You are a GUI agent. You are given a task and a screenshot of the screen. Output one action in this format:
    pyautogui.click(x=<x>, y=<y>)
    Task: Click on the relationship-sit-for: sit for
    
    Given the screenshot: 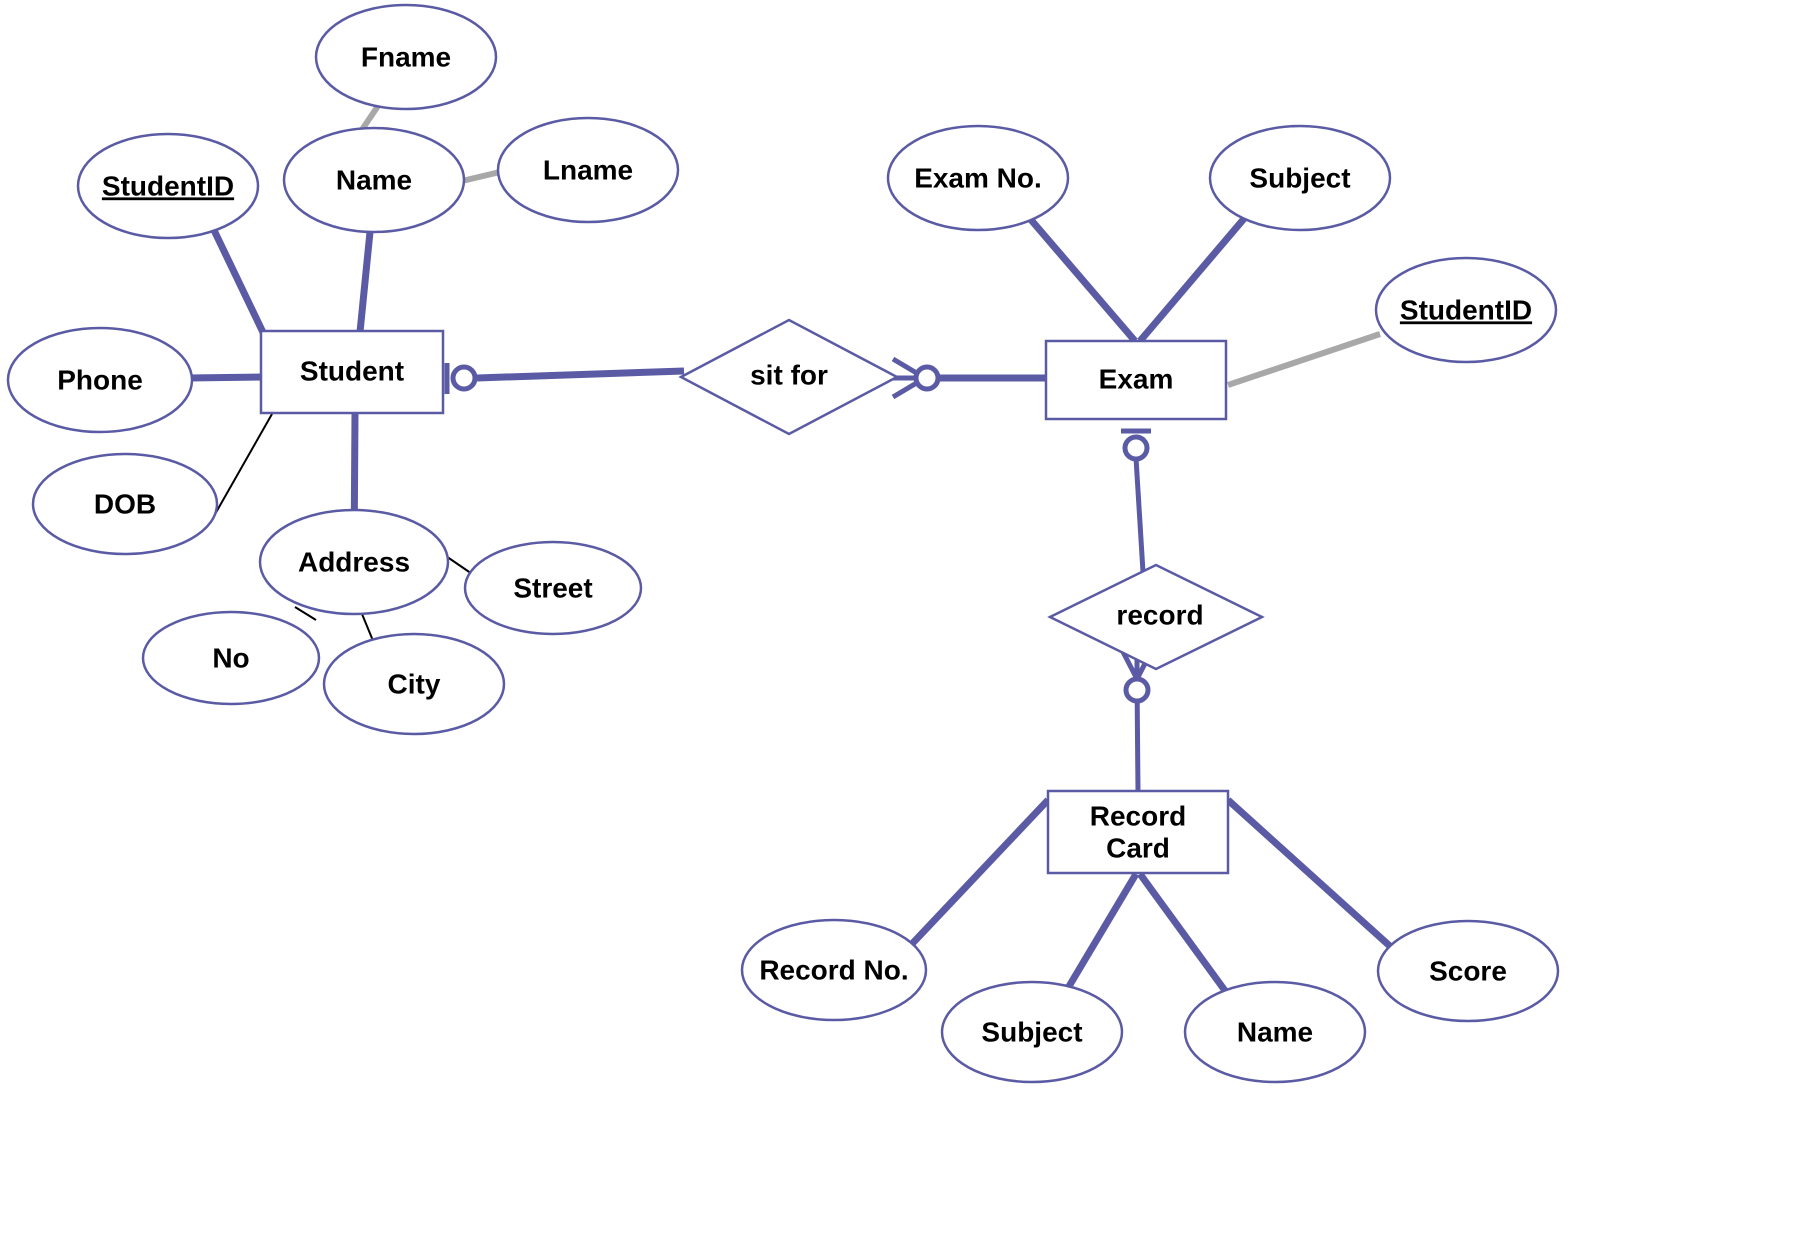 What is the action you would take?
    pyautogui.click(x=789, y=377)
    